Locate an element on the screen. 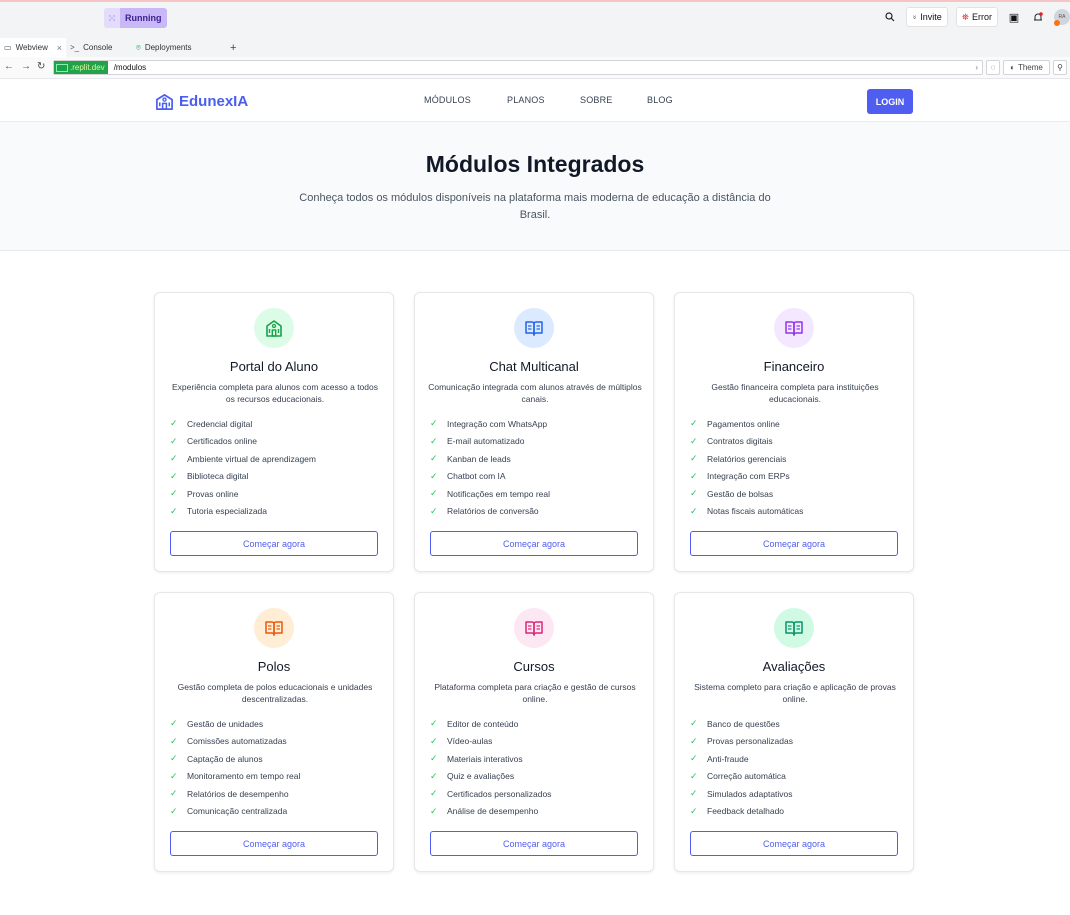 Image resolution: width=1070 pixels, height=915 pixels. feature-item: ✓ Banco de questões is located at coordinates (741, 724).